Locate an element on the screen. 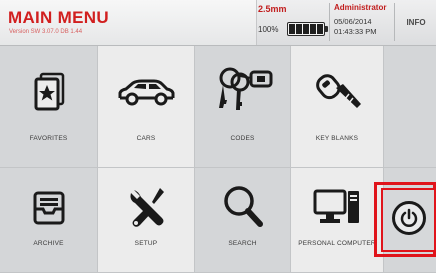 Image resolution: width=436 pixels, height=273 pixels. magnifier-icon is located at coordinates (243, 206).